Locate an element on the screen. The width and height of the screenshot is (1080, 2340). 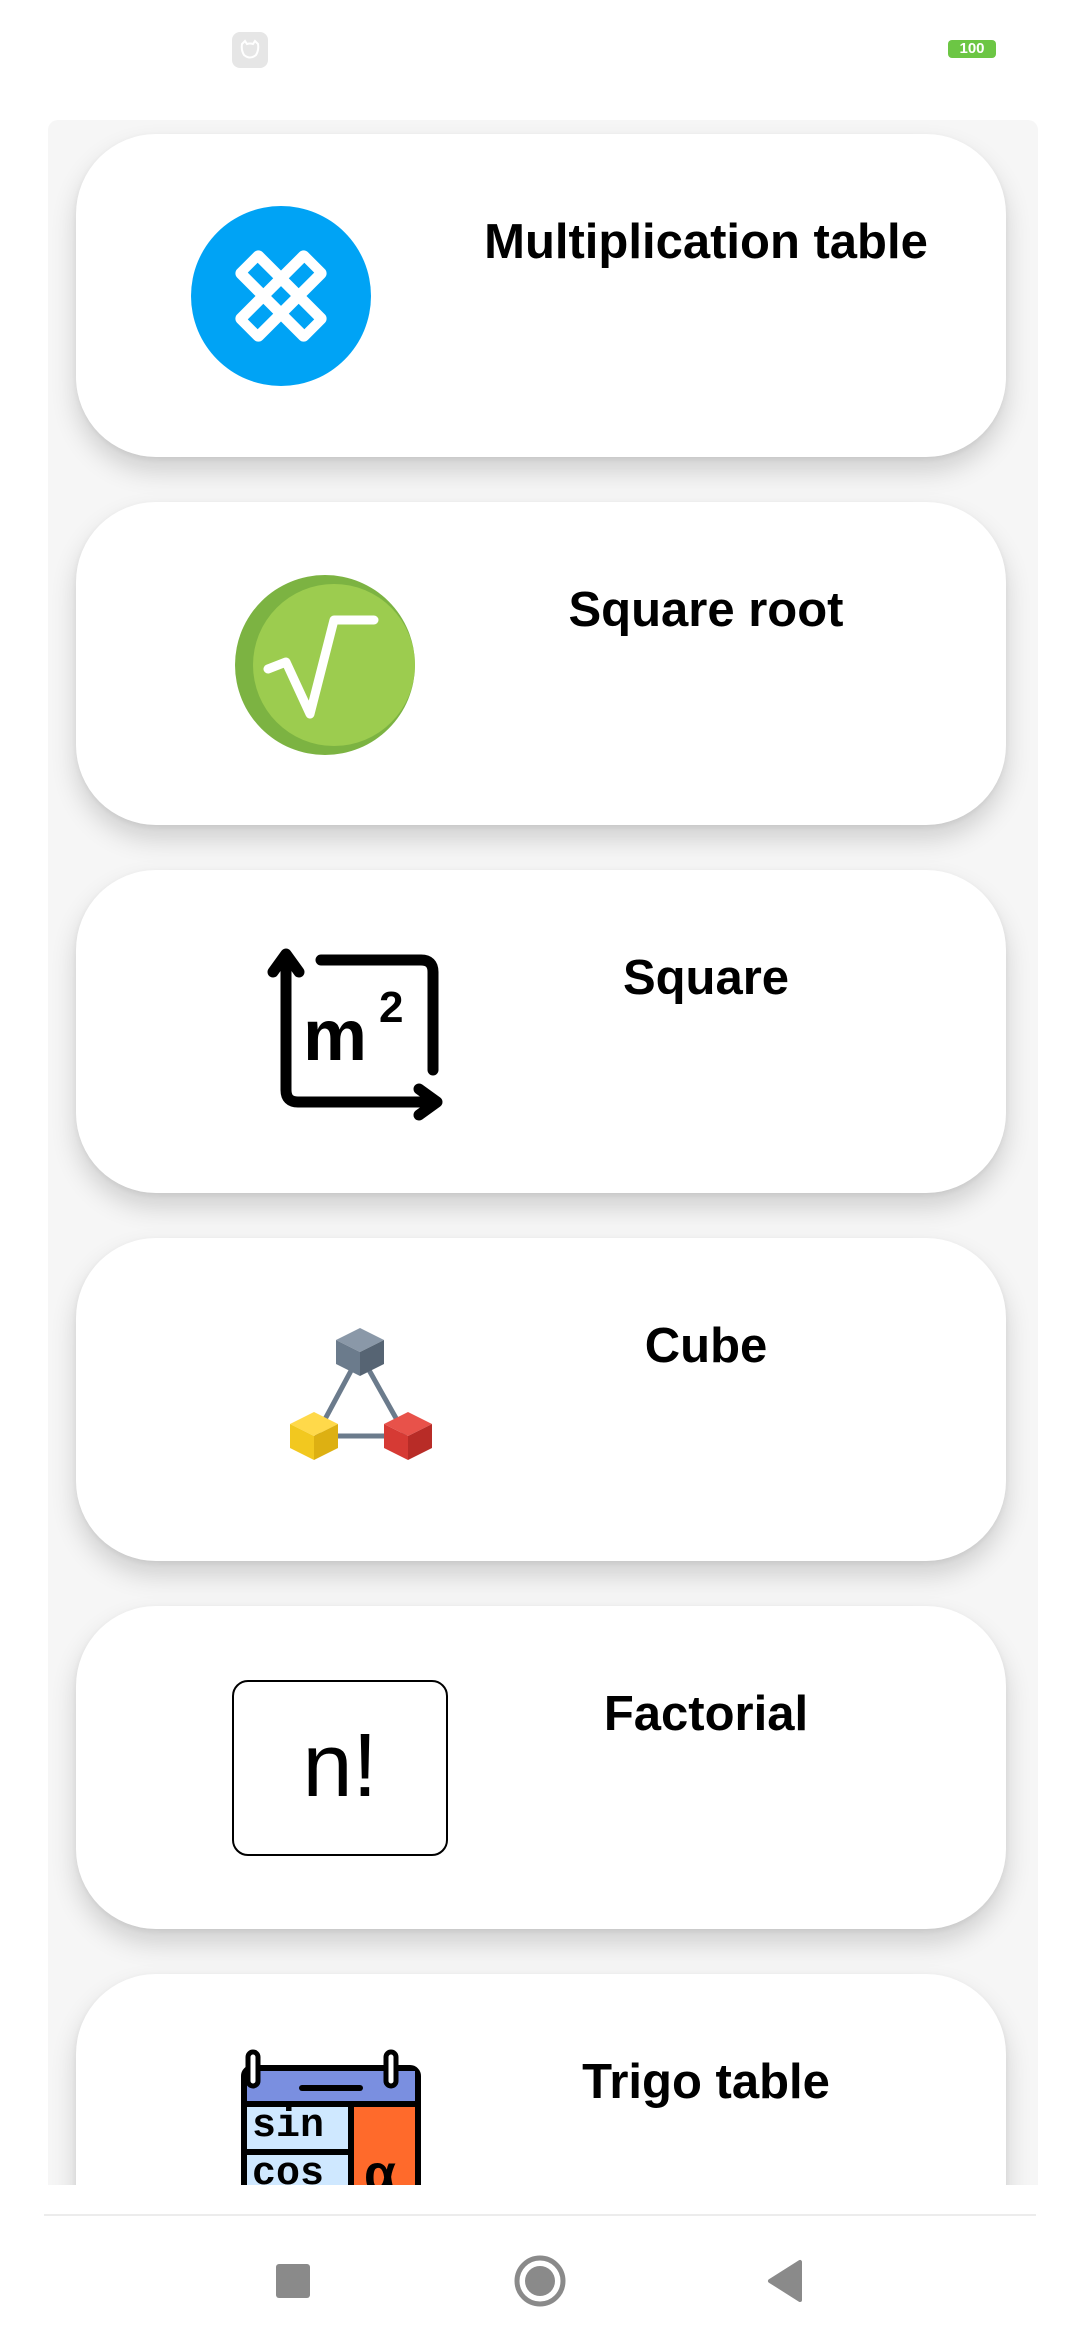
trigo-sin-text: sin is located at coordinates (288, 2126).